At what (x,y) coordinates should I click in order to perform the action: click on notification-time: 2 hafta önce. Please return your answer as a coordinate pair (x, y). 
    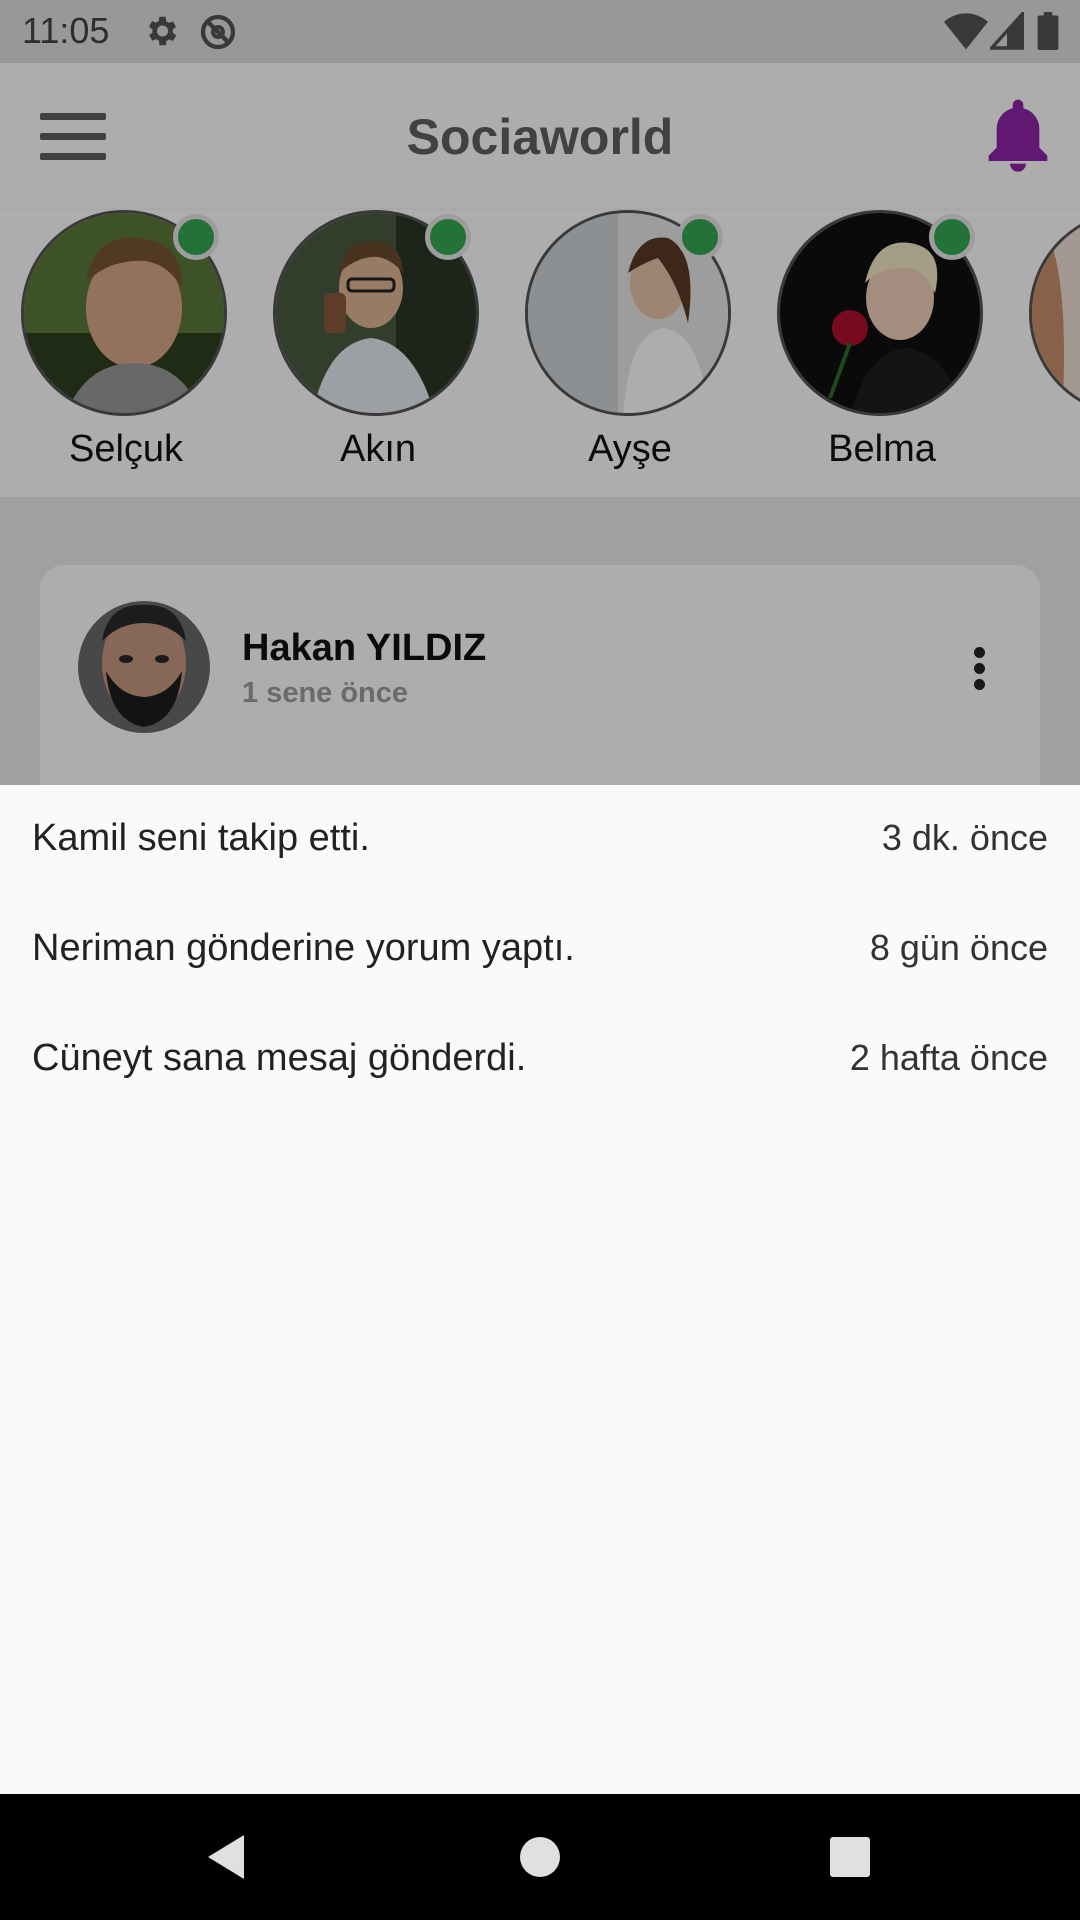
    Looking at the image, I should click on (948, 1057).